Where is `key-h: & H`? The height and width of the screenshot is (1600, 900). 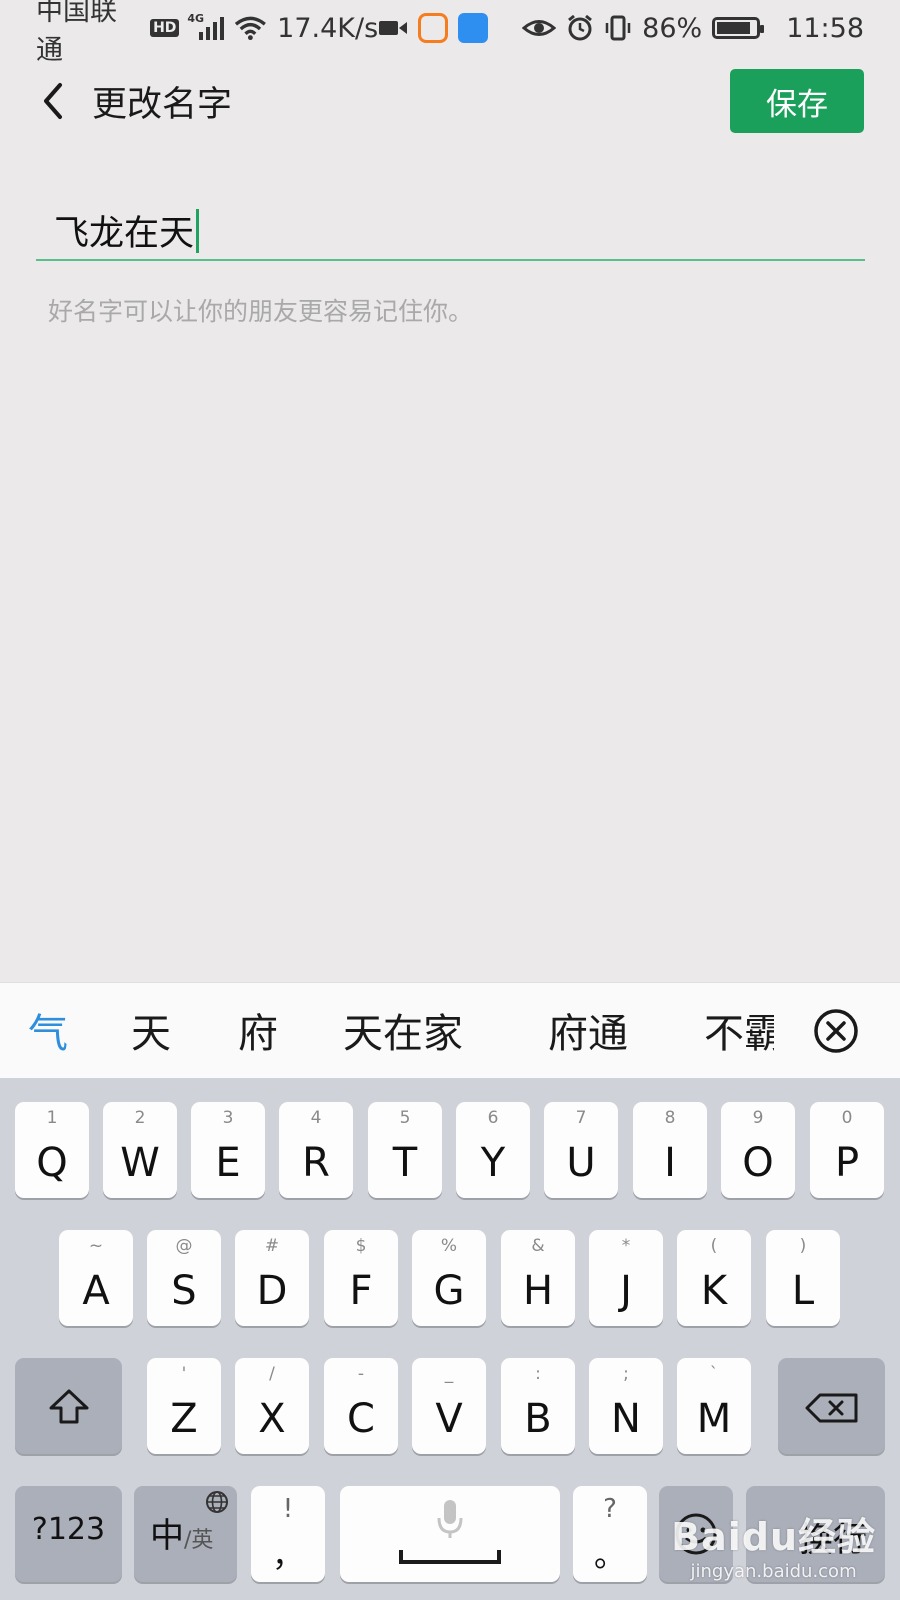 key-h: & H is located at coordinates (538, 1278).